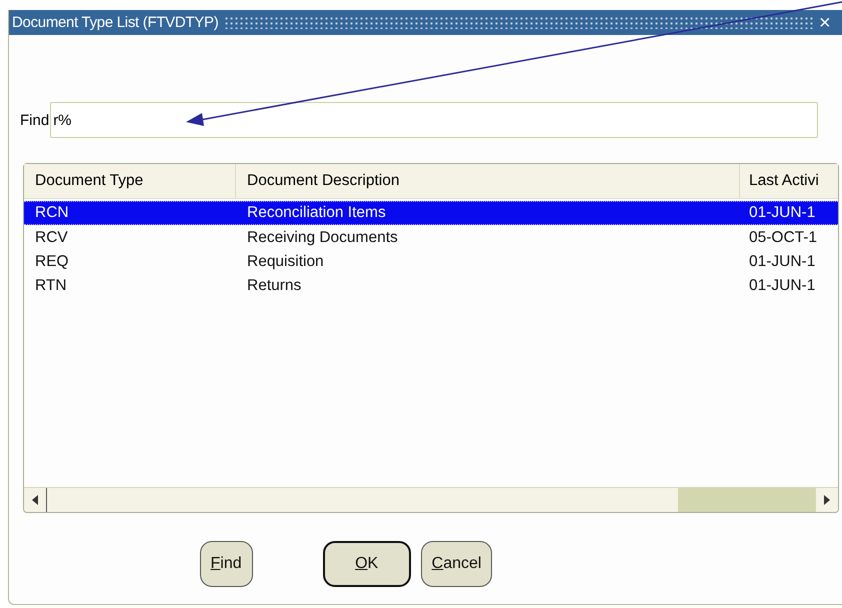 The image size is (842, 608). What do you see at coordinates (35, 500) in the screenshot?
I see `scroll-left-icon` at bounding box center [35, 500].